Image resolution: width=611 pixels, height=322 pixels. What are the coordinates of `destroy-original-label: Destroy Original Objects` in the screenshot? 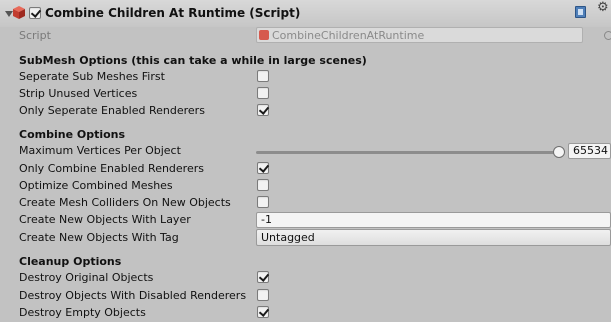 It's located at (86, 277).